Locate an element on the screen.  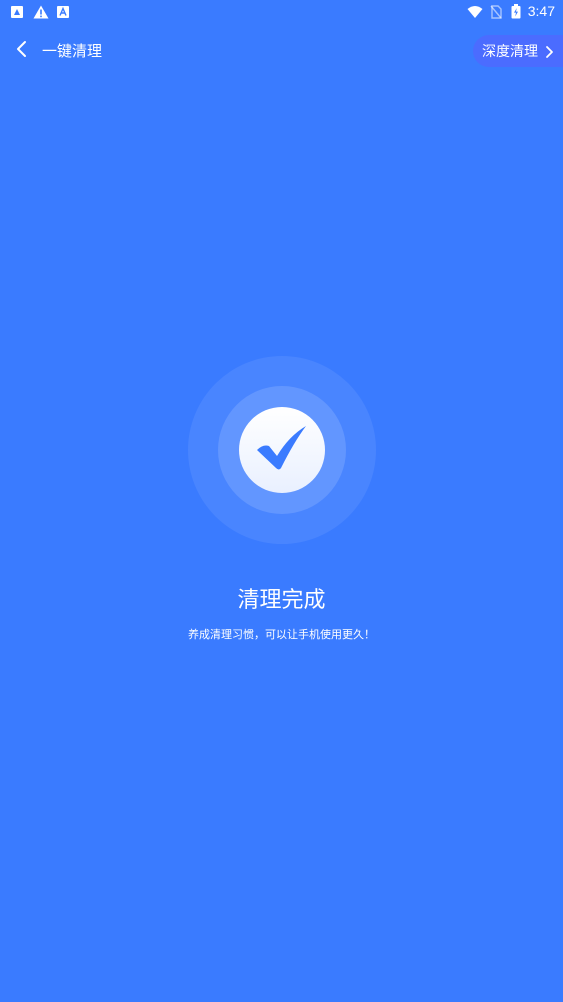
chevron-left-icon is located at coordinates (21, 51).